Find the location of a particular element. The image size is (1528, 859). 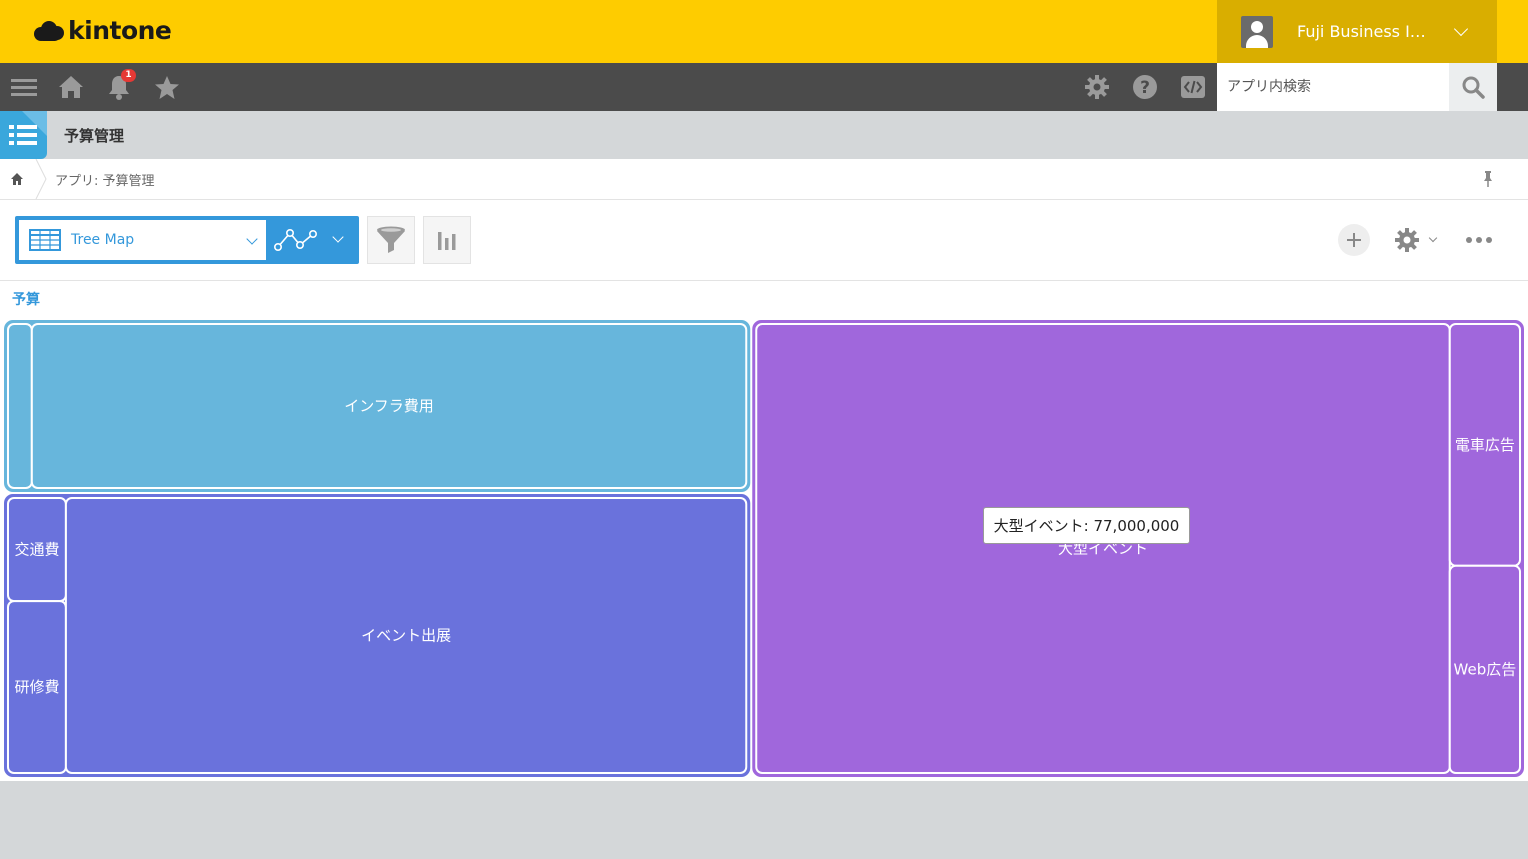

graph-button is located at coordinates (447, 240).